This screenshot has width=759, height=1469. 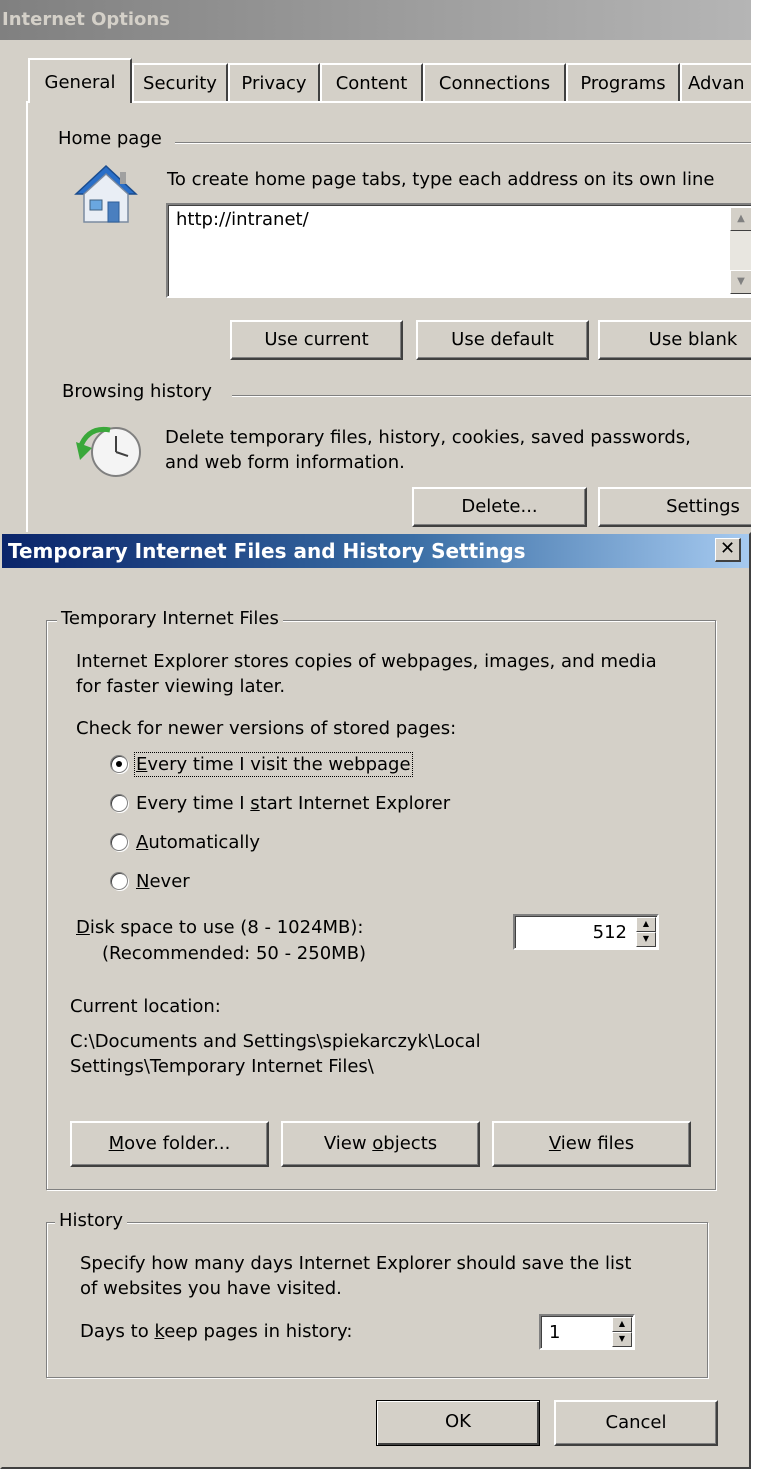 I want to click on radio-every-visit: Every time I visit the webpage, so click(x=261, y=764).